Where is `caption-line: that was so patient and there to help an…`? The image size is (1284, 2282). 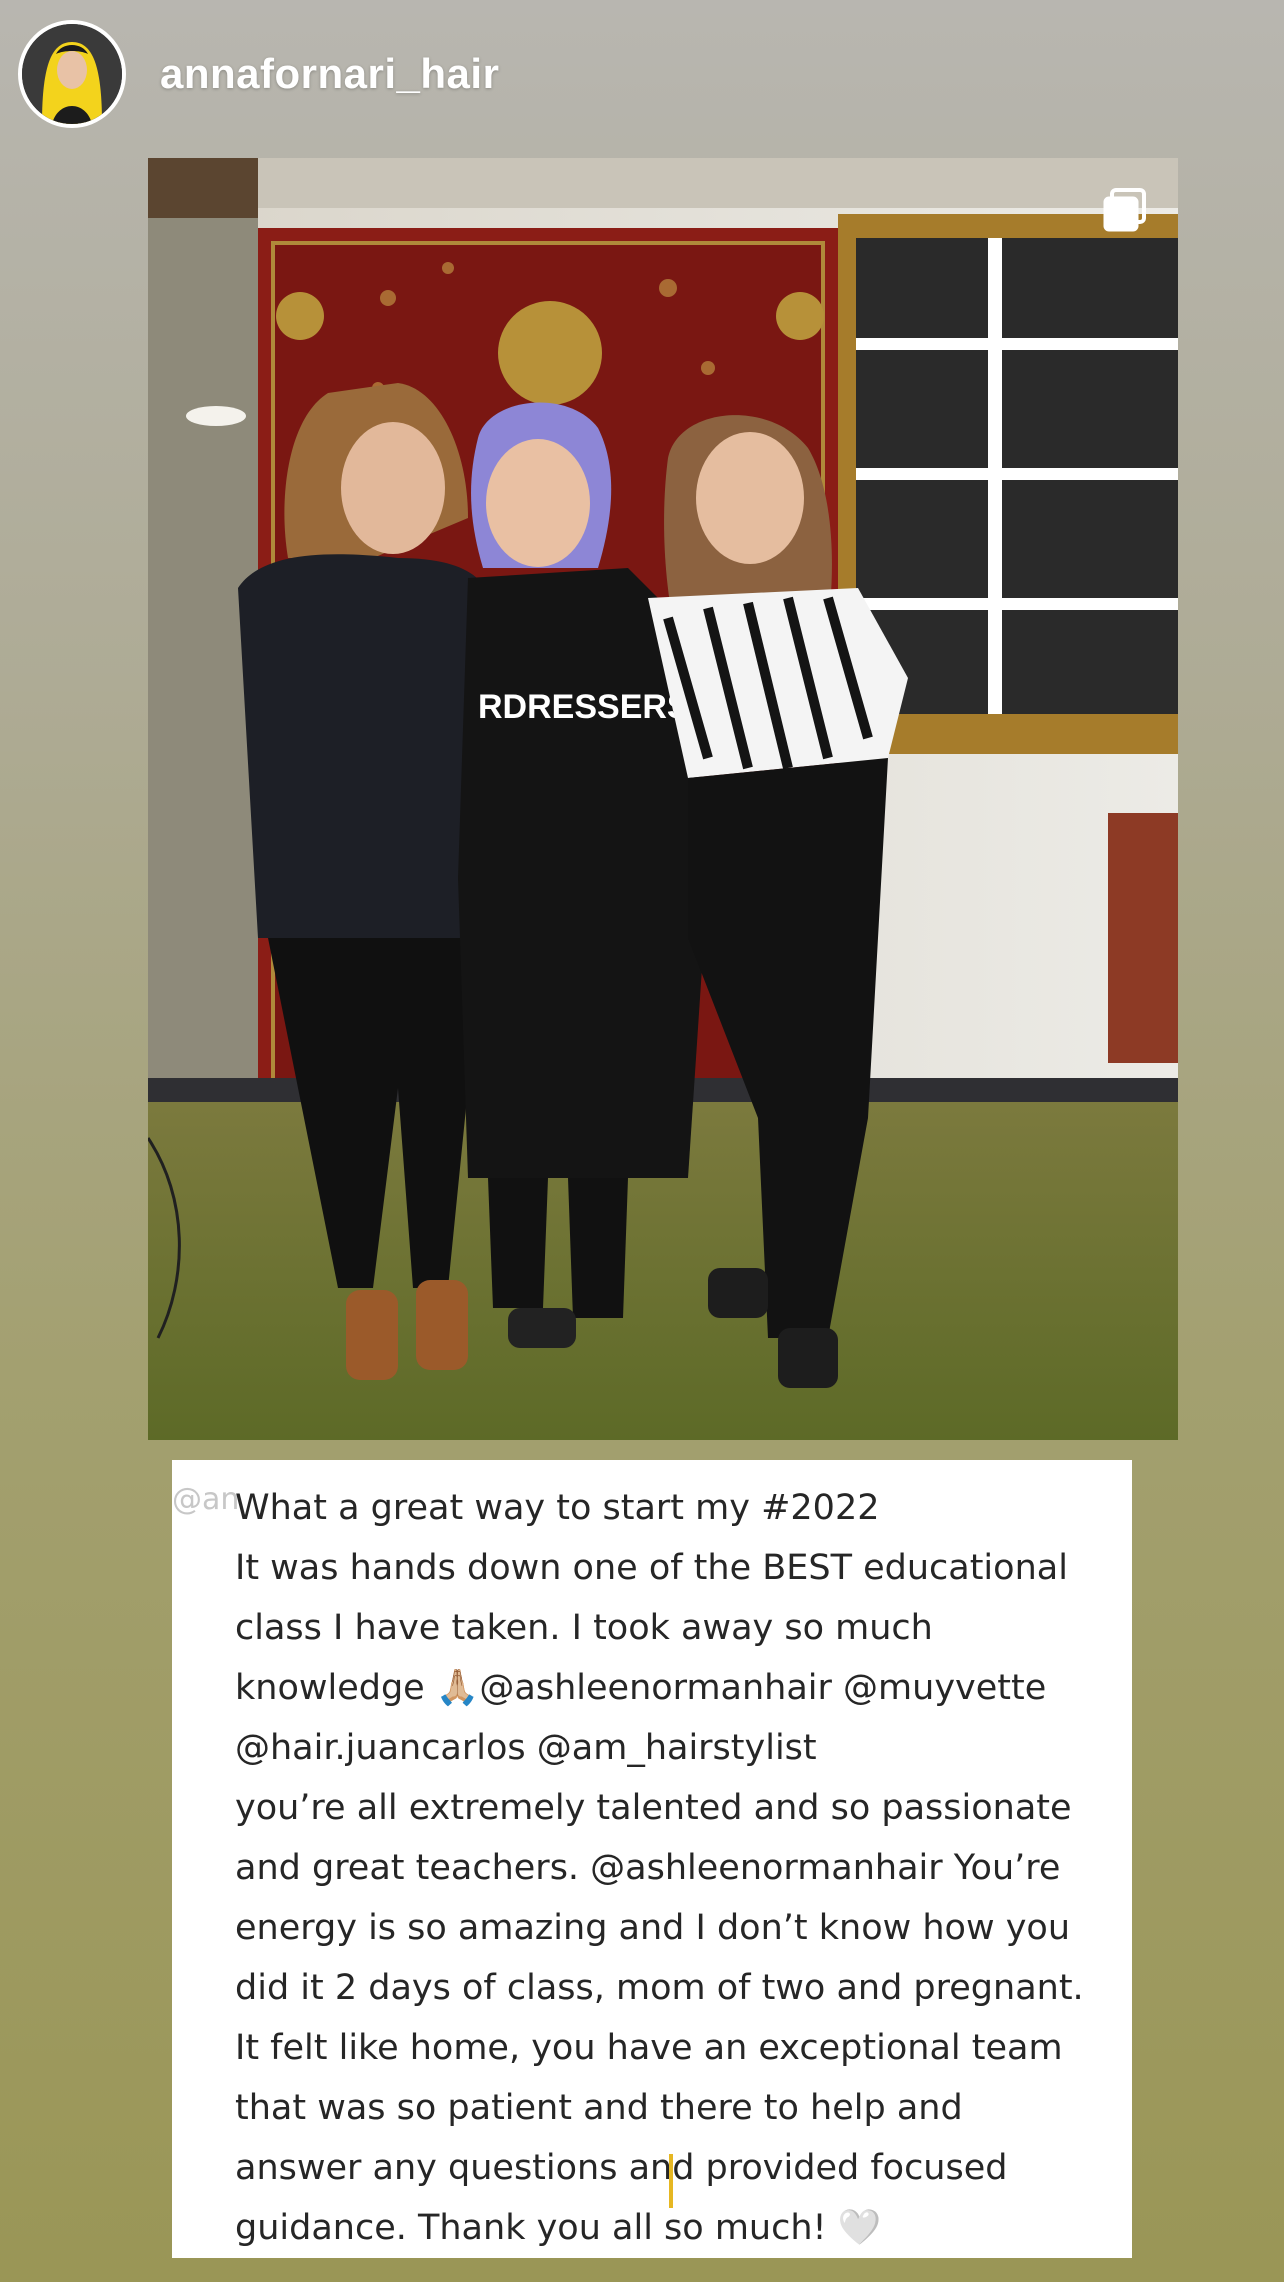 caption-line: that was so patient and there to help an… is located at coordinates (599, 2108).